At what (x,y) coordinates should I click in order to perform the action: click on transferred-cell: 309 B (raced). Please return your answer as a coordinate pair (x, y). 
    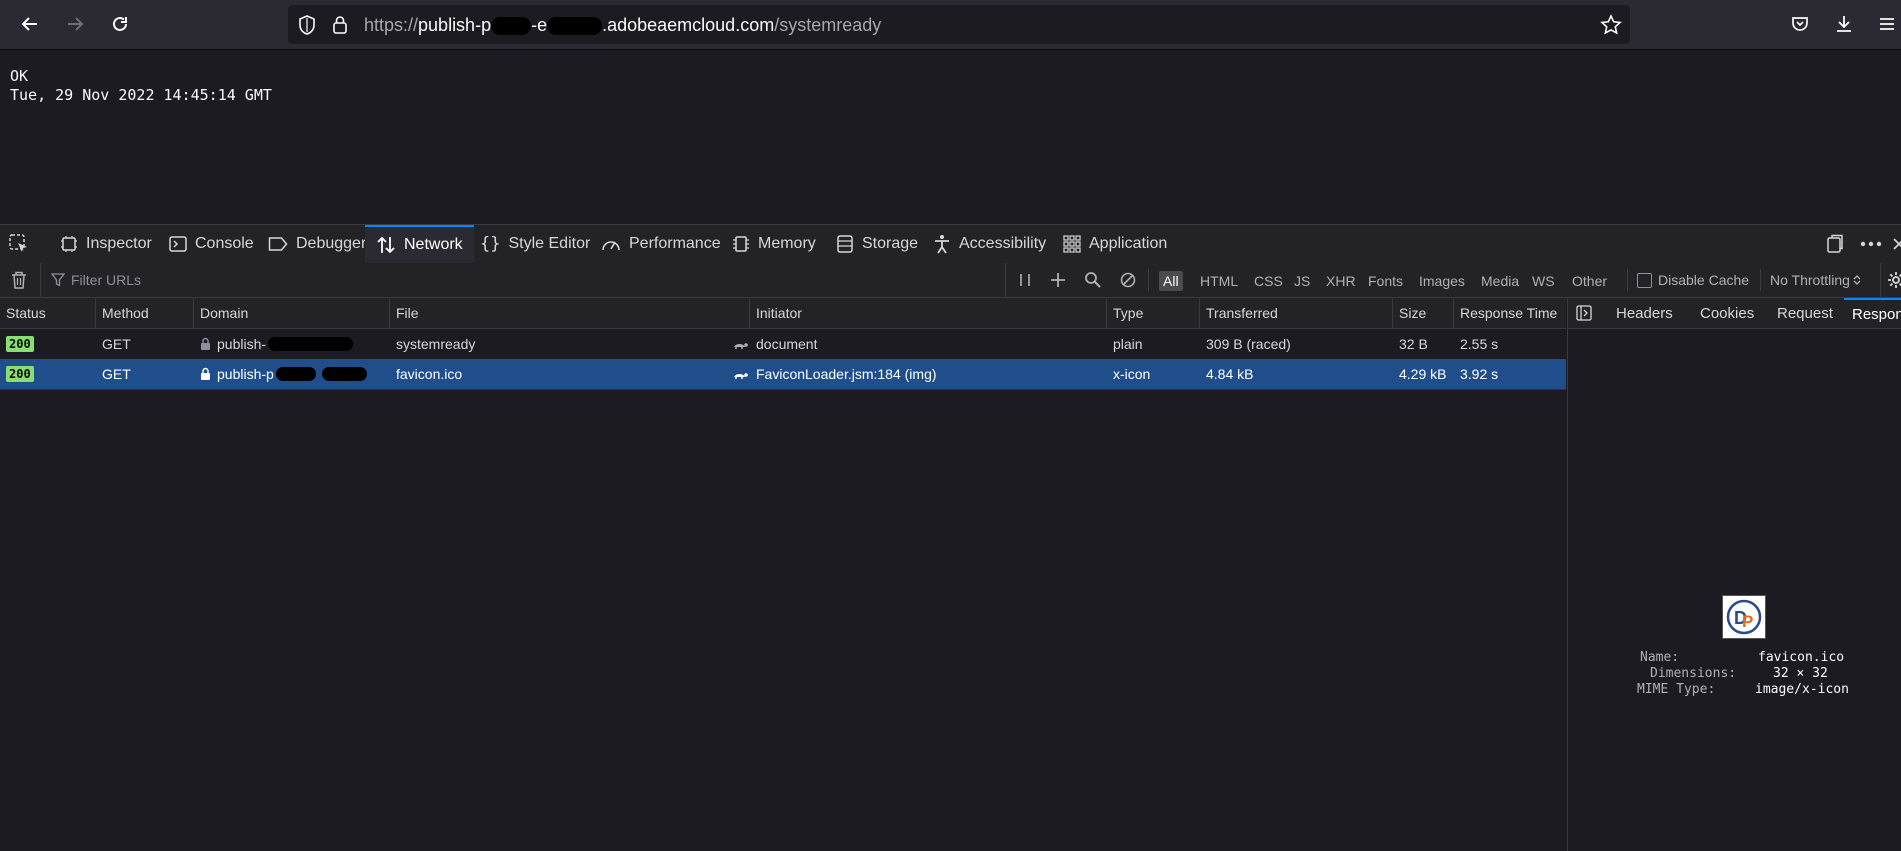
    Looking at the image, I should click on (1248, 344).